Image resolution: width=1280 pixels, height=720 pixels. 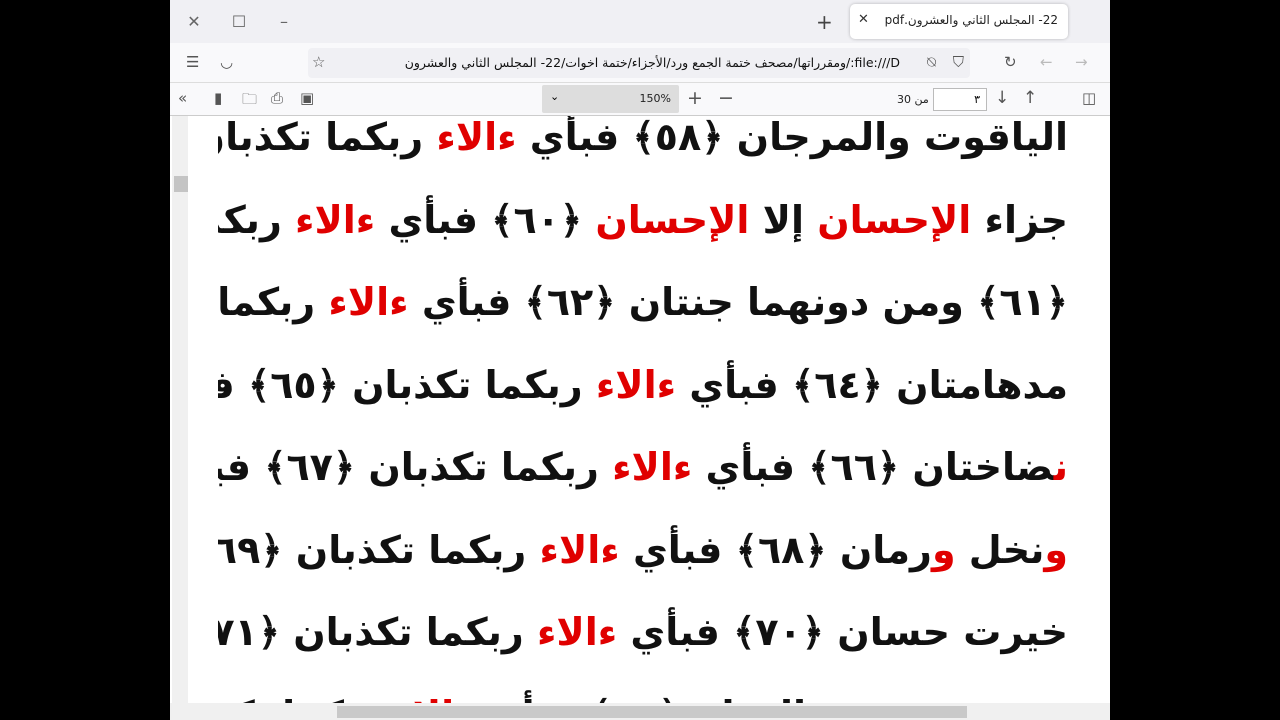 I want to click on horizontal-scrollbar, so click(x=640, y=711).